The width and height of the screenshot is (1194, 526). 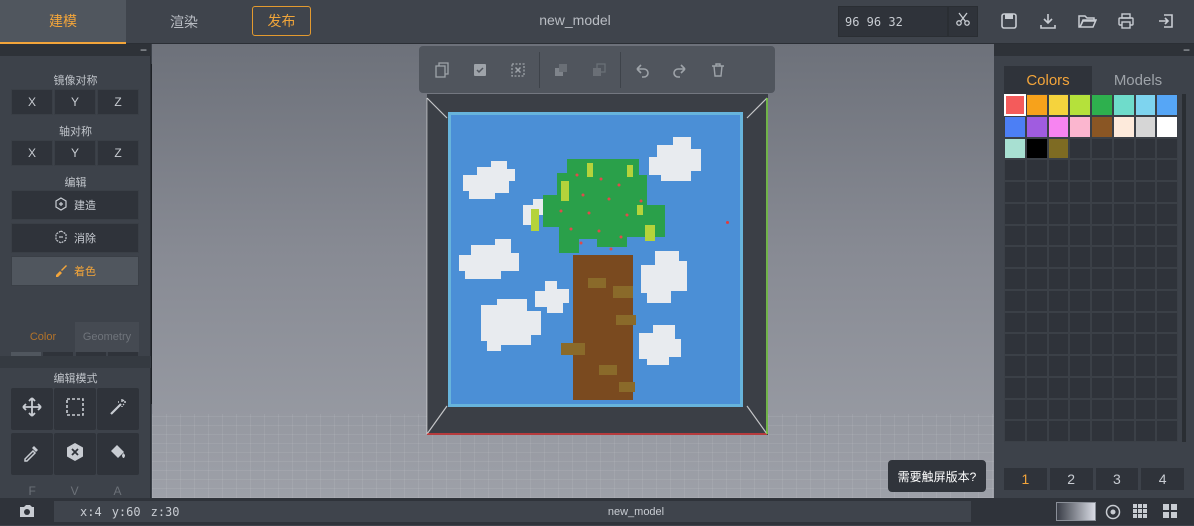 What do you see at coordinates (1048, 80) in the screenshot?
I see `tab-colors: Colors` at bounding box center [1048, 80].